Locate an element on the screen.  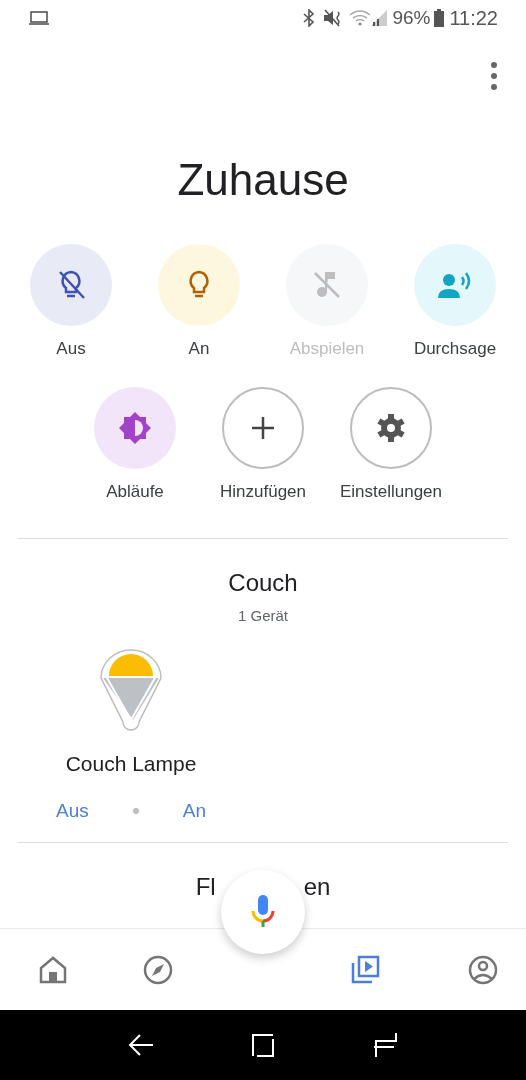
battery-percent: 96% is located at coordinates (411, 17).